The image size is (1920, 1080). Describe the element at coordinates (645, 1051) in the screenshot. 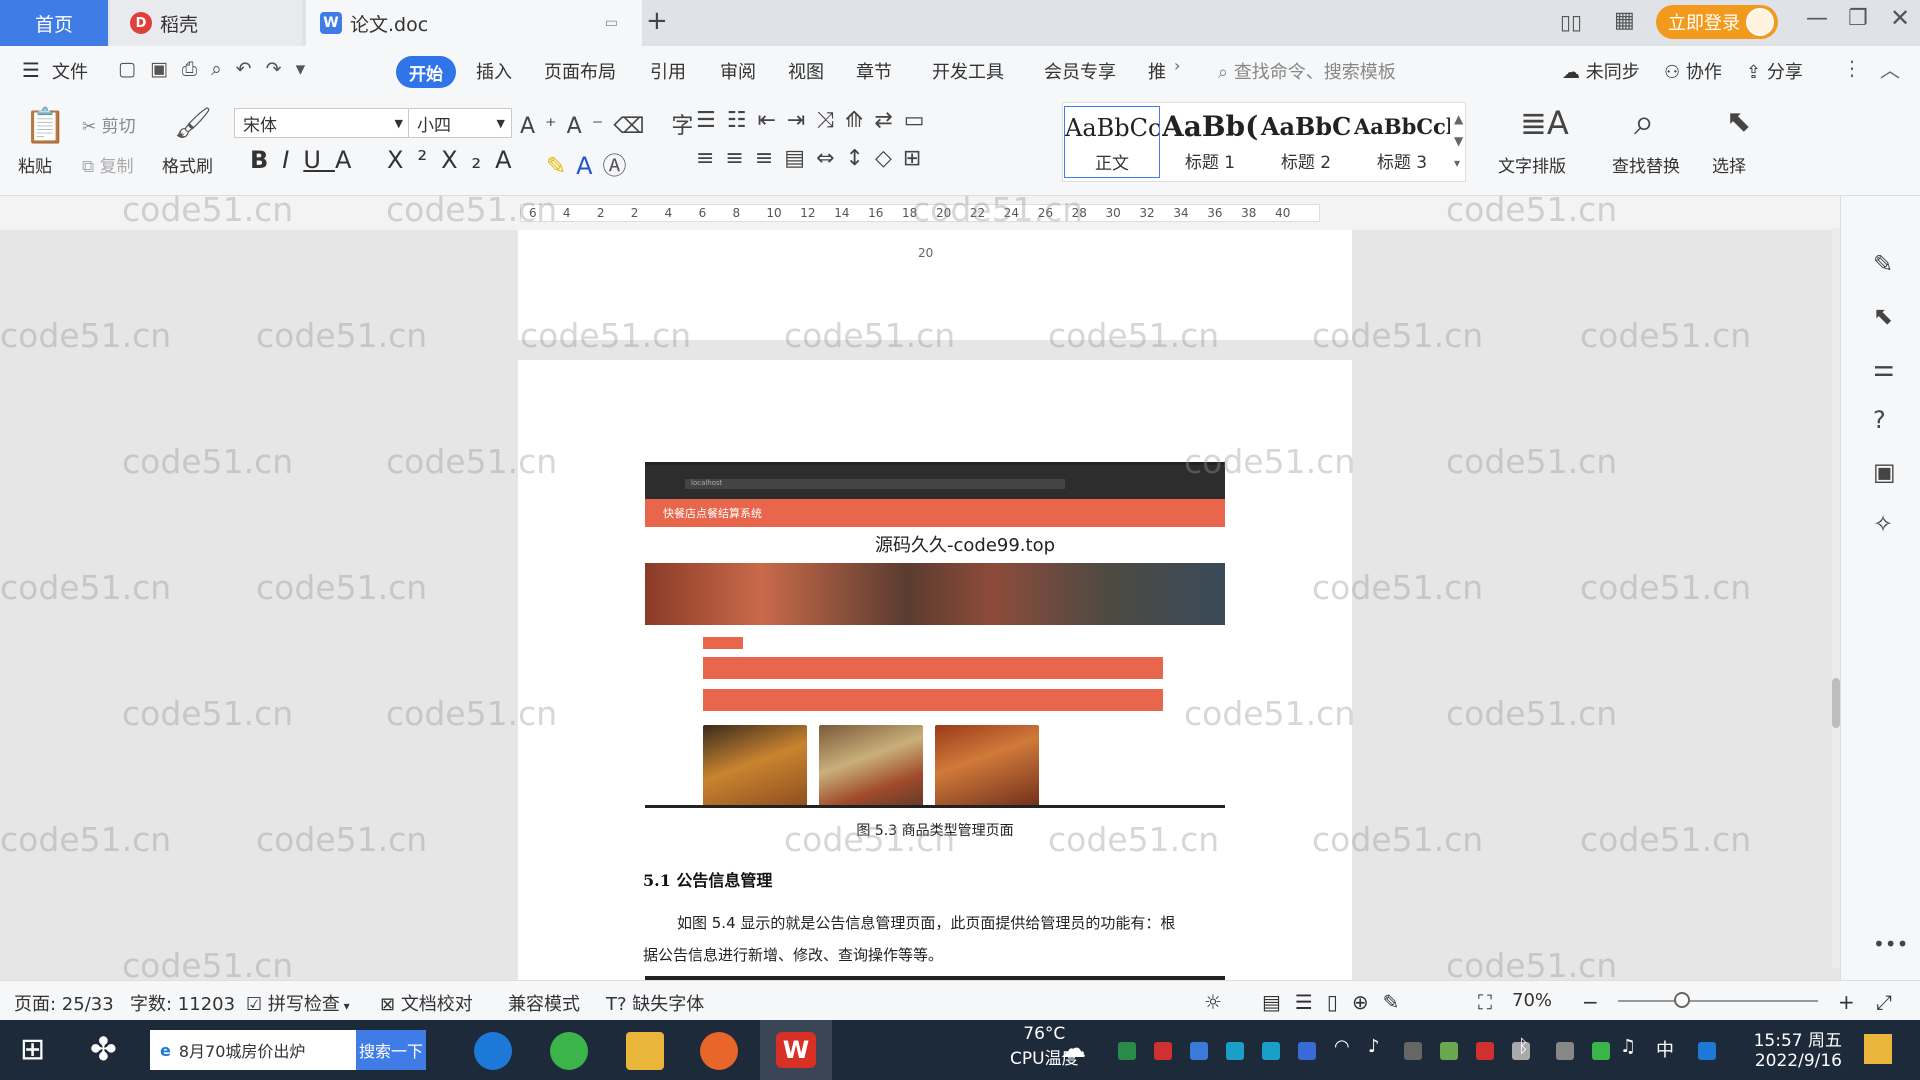

I see `file-explorer-icon` at that location.